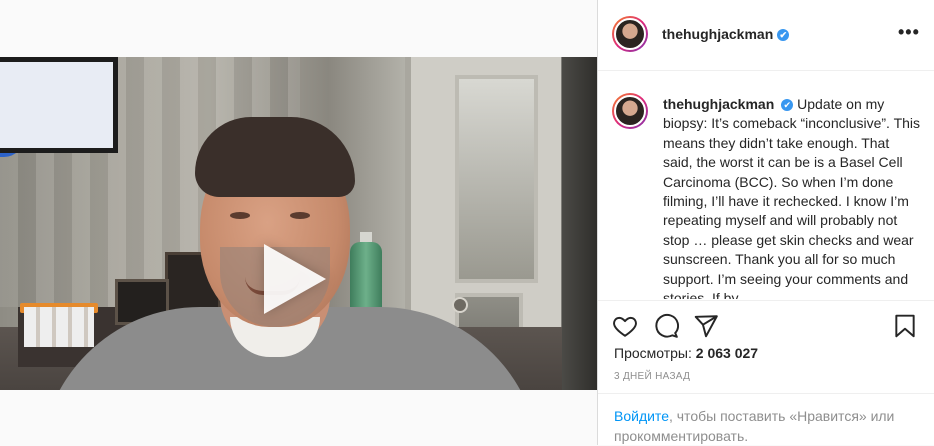 This screenshot has height=446, width=934. I want to click on tv-in-video, so click(59, 105).